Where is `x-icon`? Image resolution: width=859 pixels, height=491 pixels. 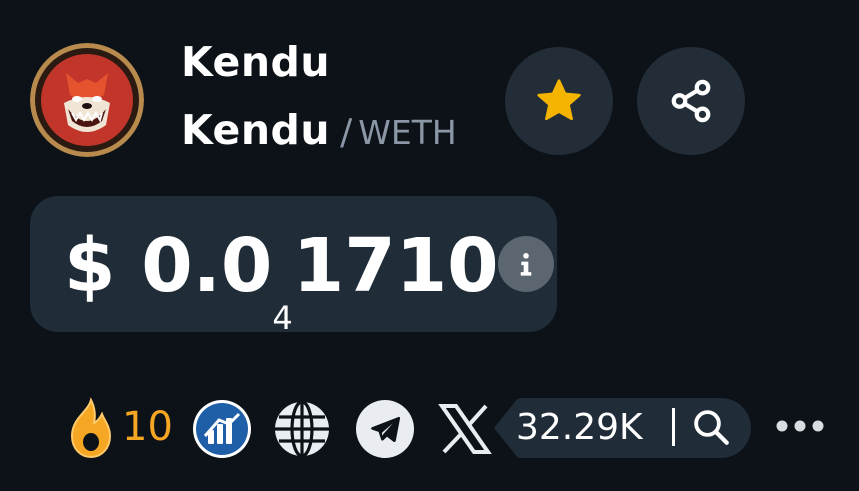 x-icon is located at coordinates (465, 429).